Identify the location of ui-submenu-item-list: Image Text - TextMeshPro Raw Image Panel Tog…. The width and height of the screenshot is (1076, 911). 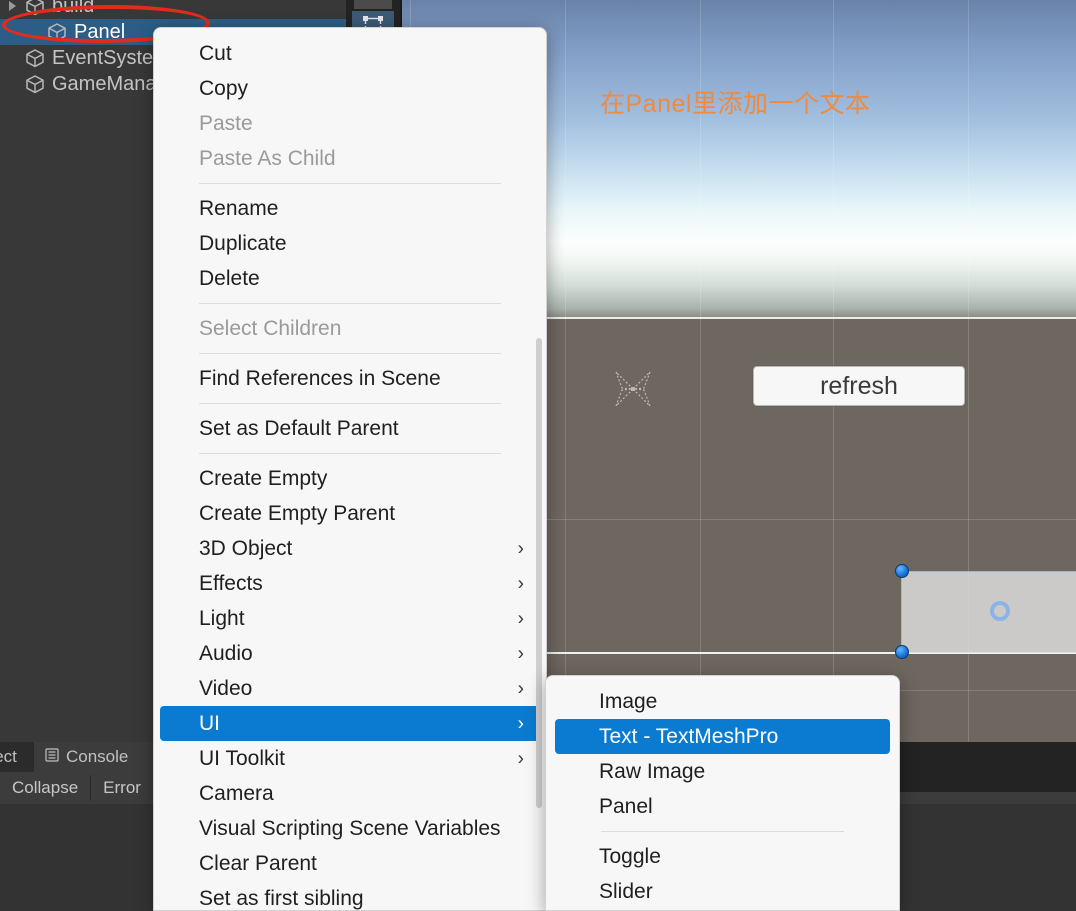
(722, 796).